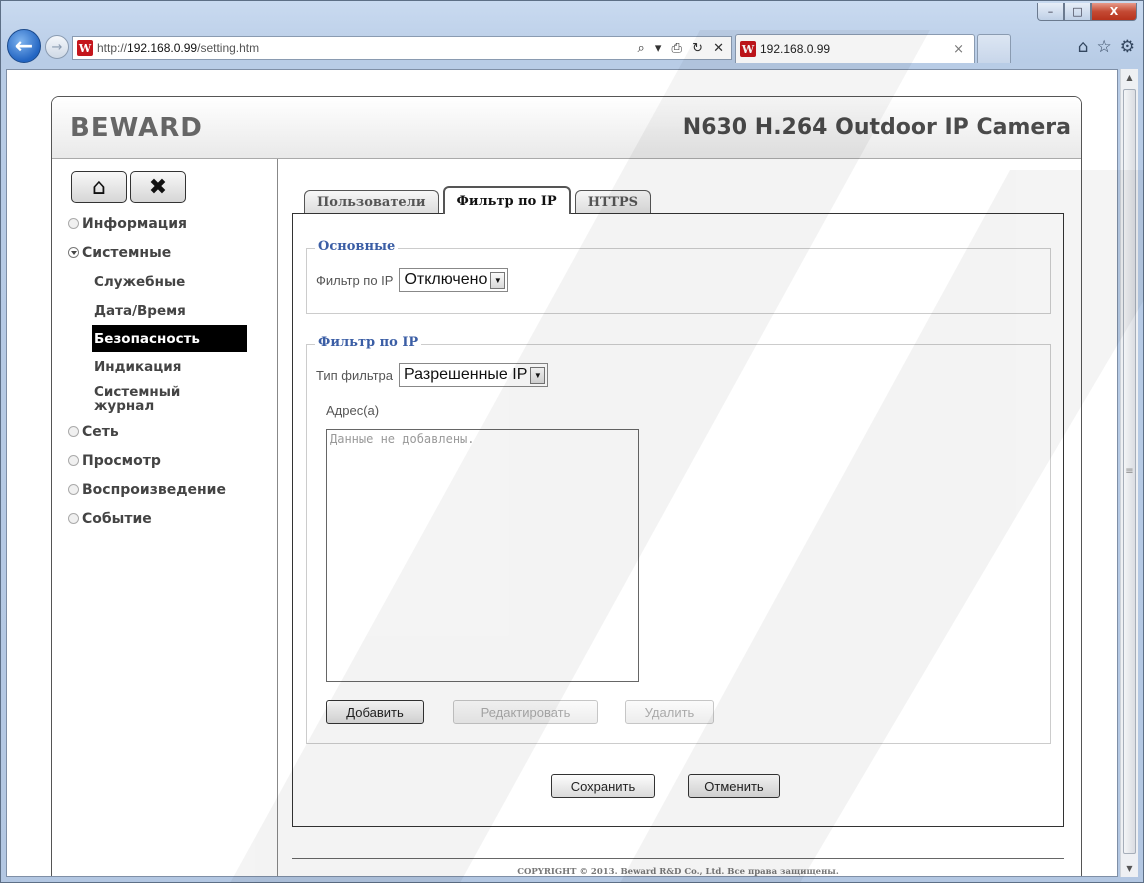  Describe the element at coordinates (368, 342) in the screenshot. I see `ip-filter-legend: Фильтр по IP` at that location.